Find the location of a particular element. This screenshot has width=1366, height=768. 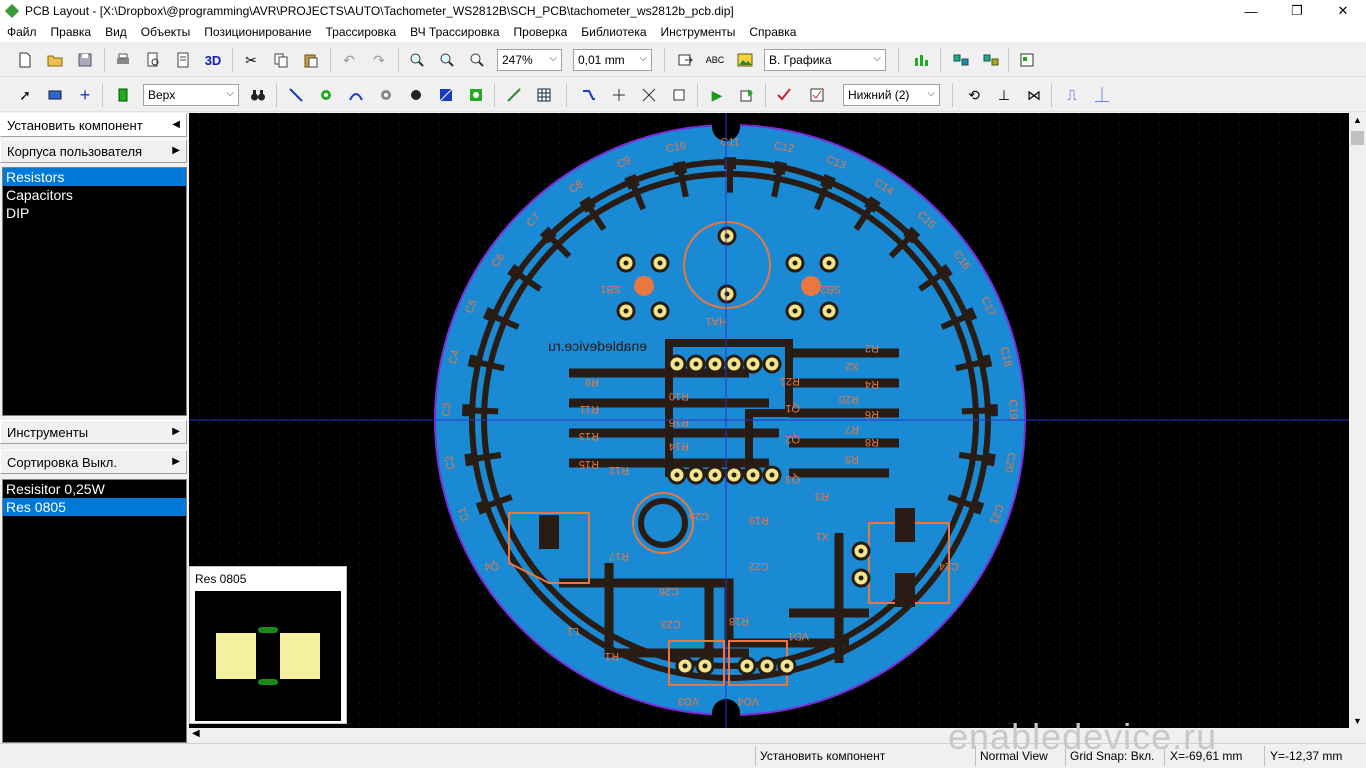

list-item: Resistors is located at coordinates (94, 177).